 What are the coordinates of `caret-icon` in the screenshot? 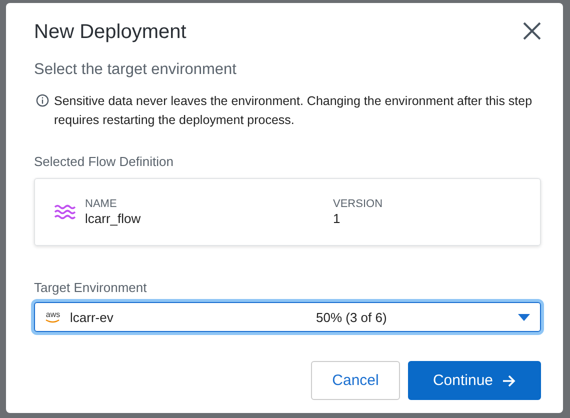 It's located at (524, 317).